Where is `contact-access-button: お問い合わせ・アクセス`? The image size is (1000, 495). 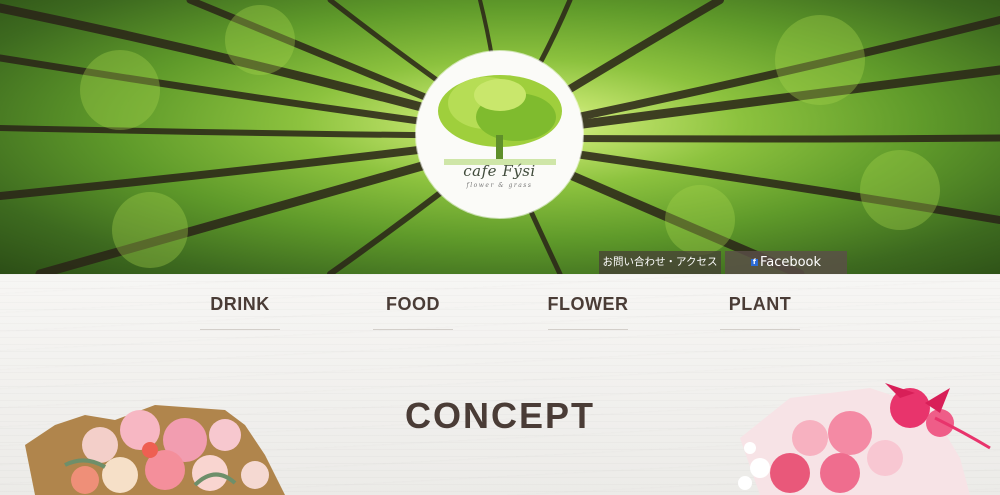 contact-access-button: お問い合わせ・アクセス is located at coordinates (660, 262).